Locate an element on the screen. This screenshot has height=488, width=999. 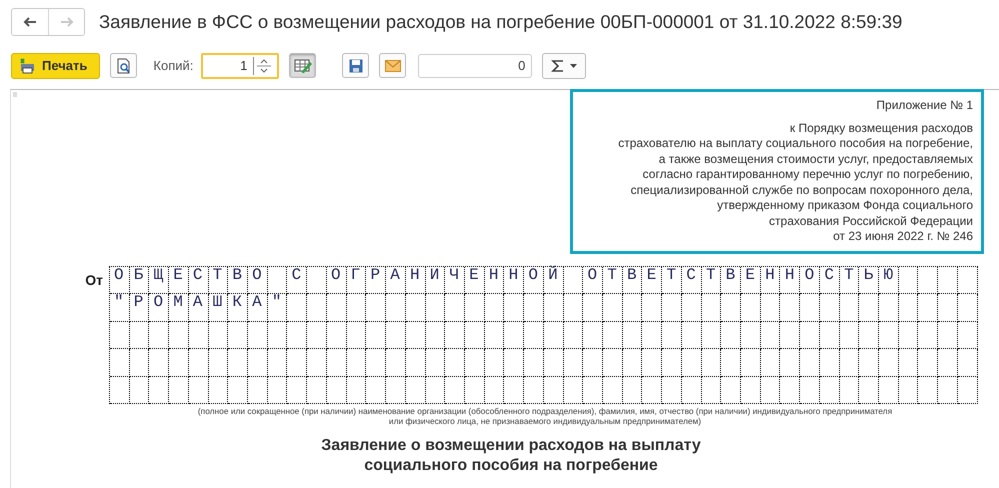
caption-line: (полное или сокращенное (при наличии) наименование организации (обособленного подразделения), фамилия, имя, отчество (при наличии) индивидуального предпринимателя is located at coordinates (545, 411).